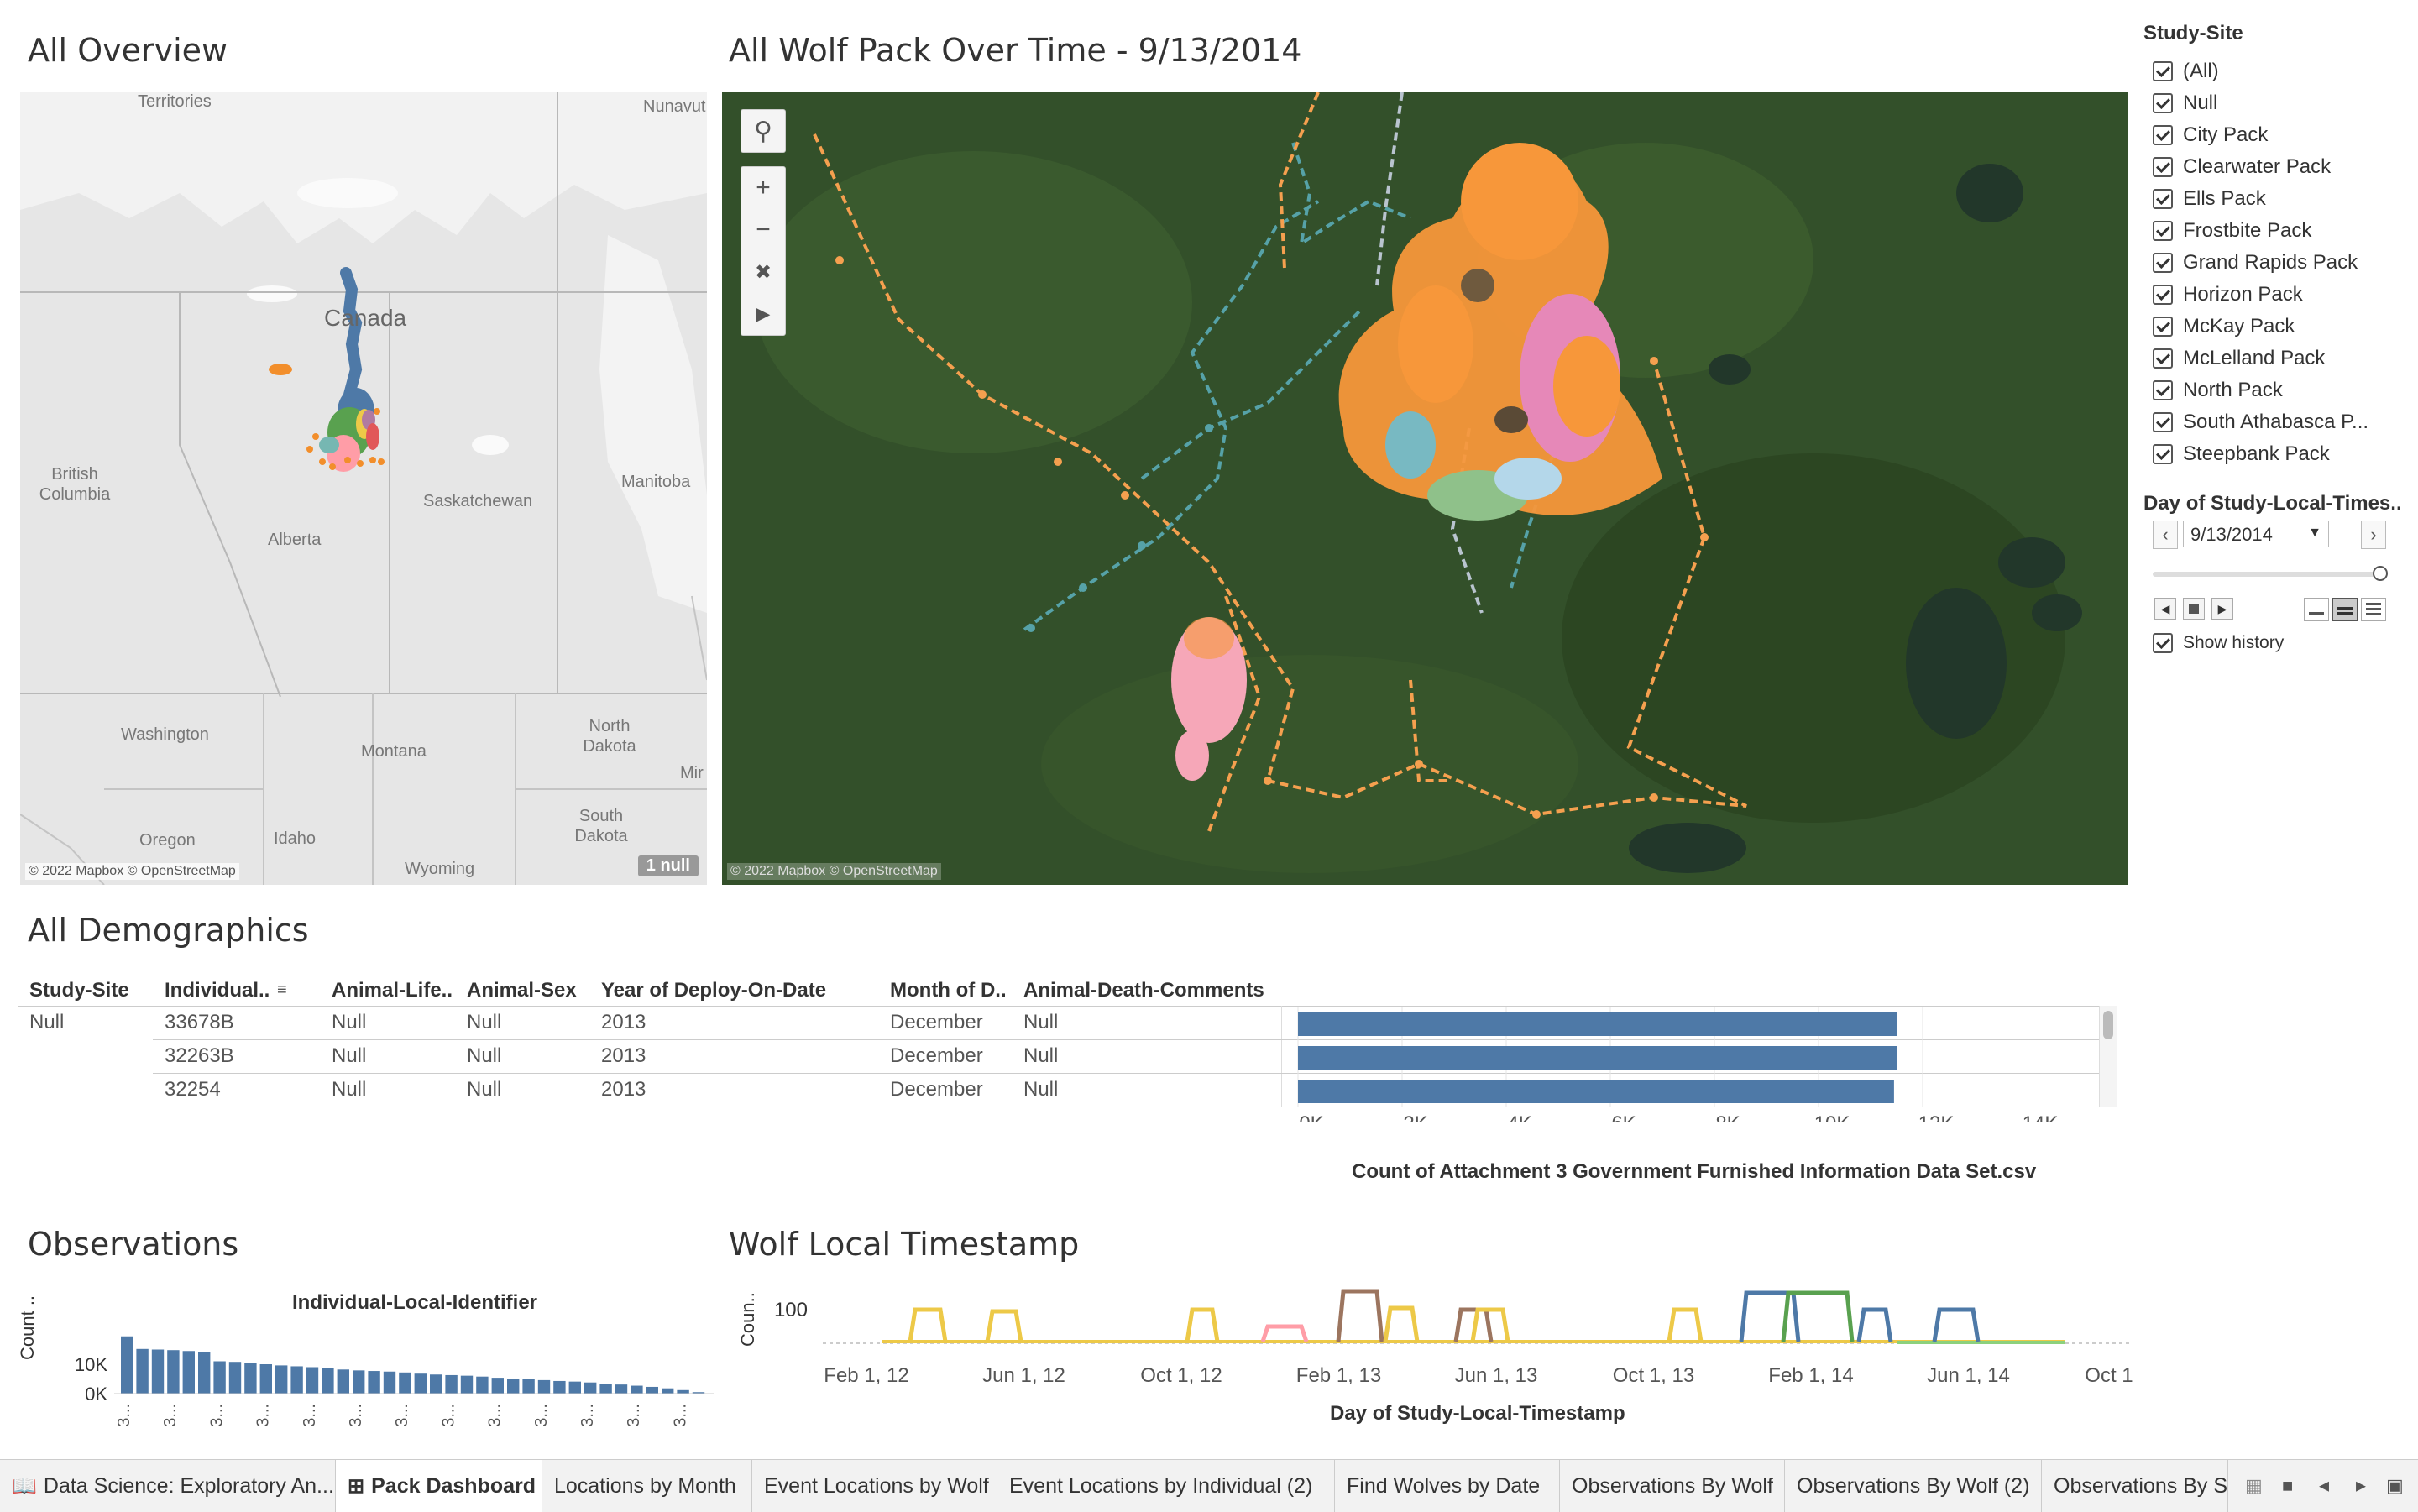 The width and height of the screenshot is (2418, 1512). I want to click on filter-item: Ells Pack, so click(2209, 199).